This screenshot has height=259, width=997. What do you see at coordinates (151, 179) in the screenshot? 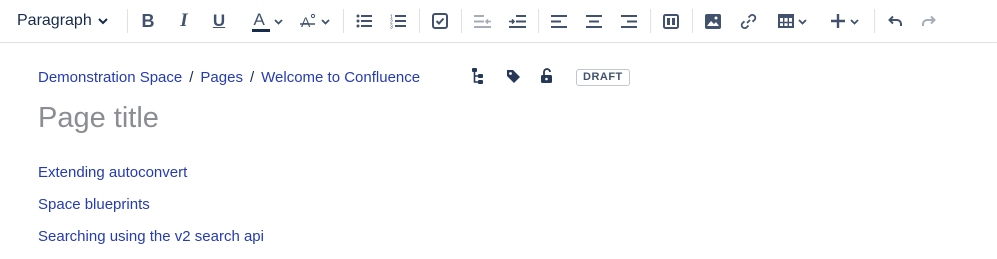
I see `content-link: Extending autoconvert` at bounding box center [151, 179].